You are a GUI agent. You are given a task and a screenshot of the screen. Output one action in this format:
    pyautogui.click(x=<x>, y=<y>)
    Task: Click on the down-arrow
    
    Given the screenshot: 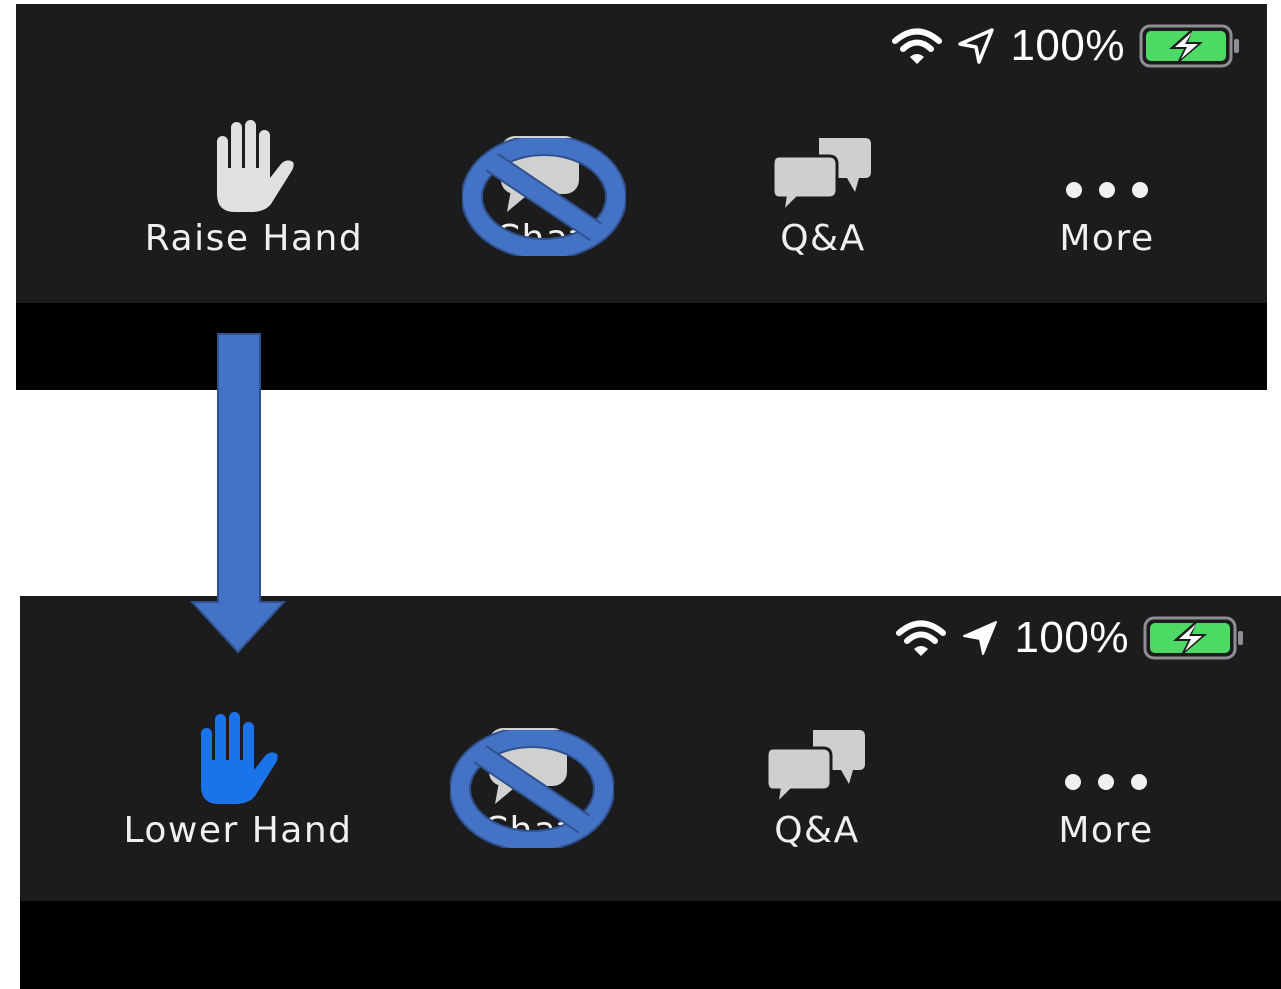 What is the action you would take?
    pyautogui.click(x=238, y=493)
    